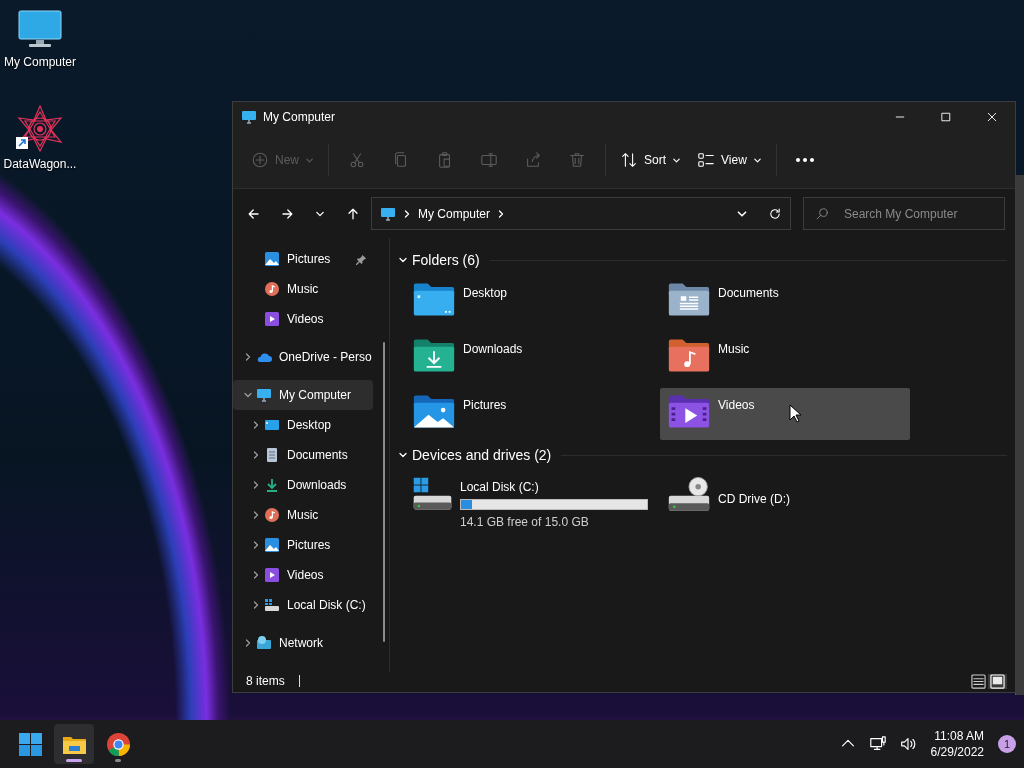 This screenshot has width=1024, height=768. Describe the element at coordinates (493, 349) in the screenshot. I see `folder-label: Downloads` at that location.